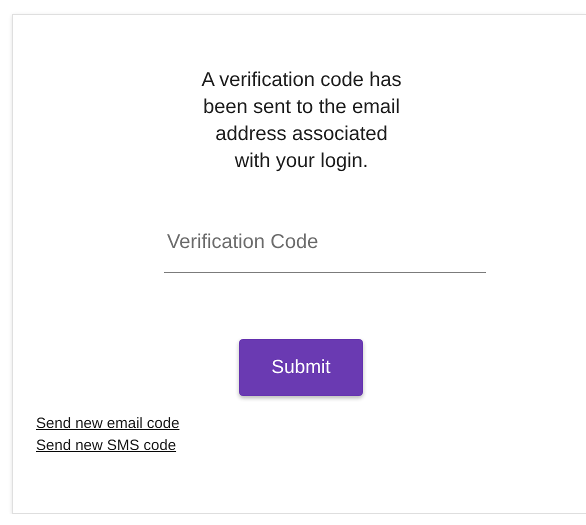  I want to click on resend-link: Send new SMS code, so click(106, 446).